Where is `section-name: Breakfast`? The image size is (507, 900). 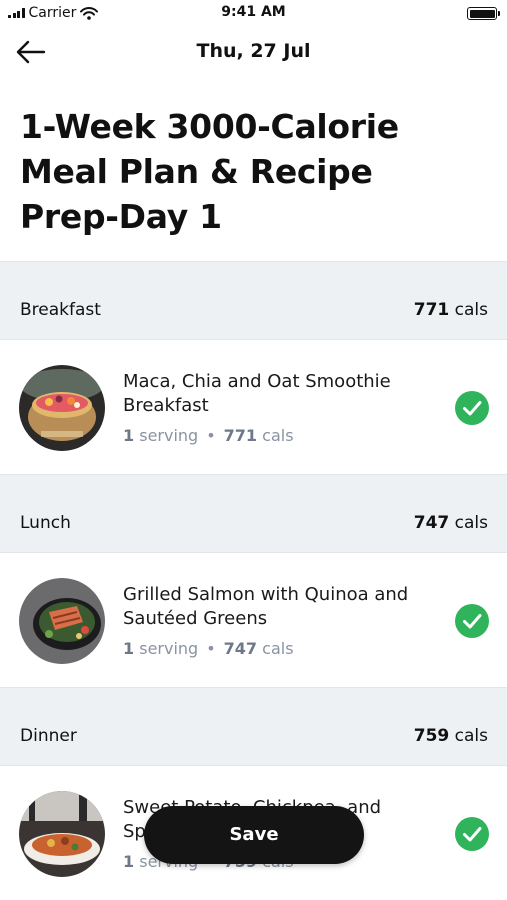 section-name: Breakfast is located at coordinates (60, 310).